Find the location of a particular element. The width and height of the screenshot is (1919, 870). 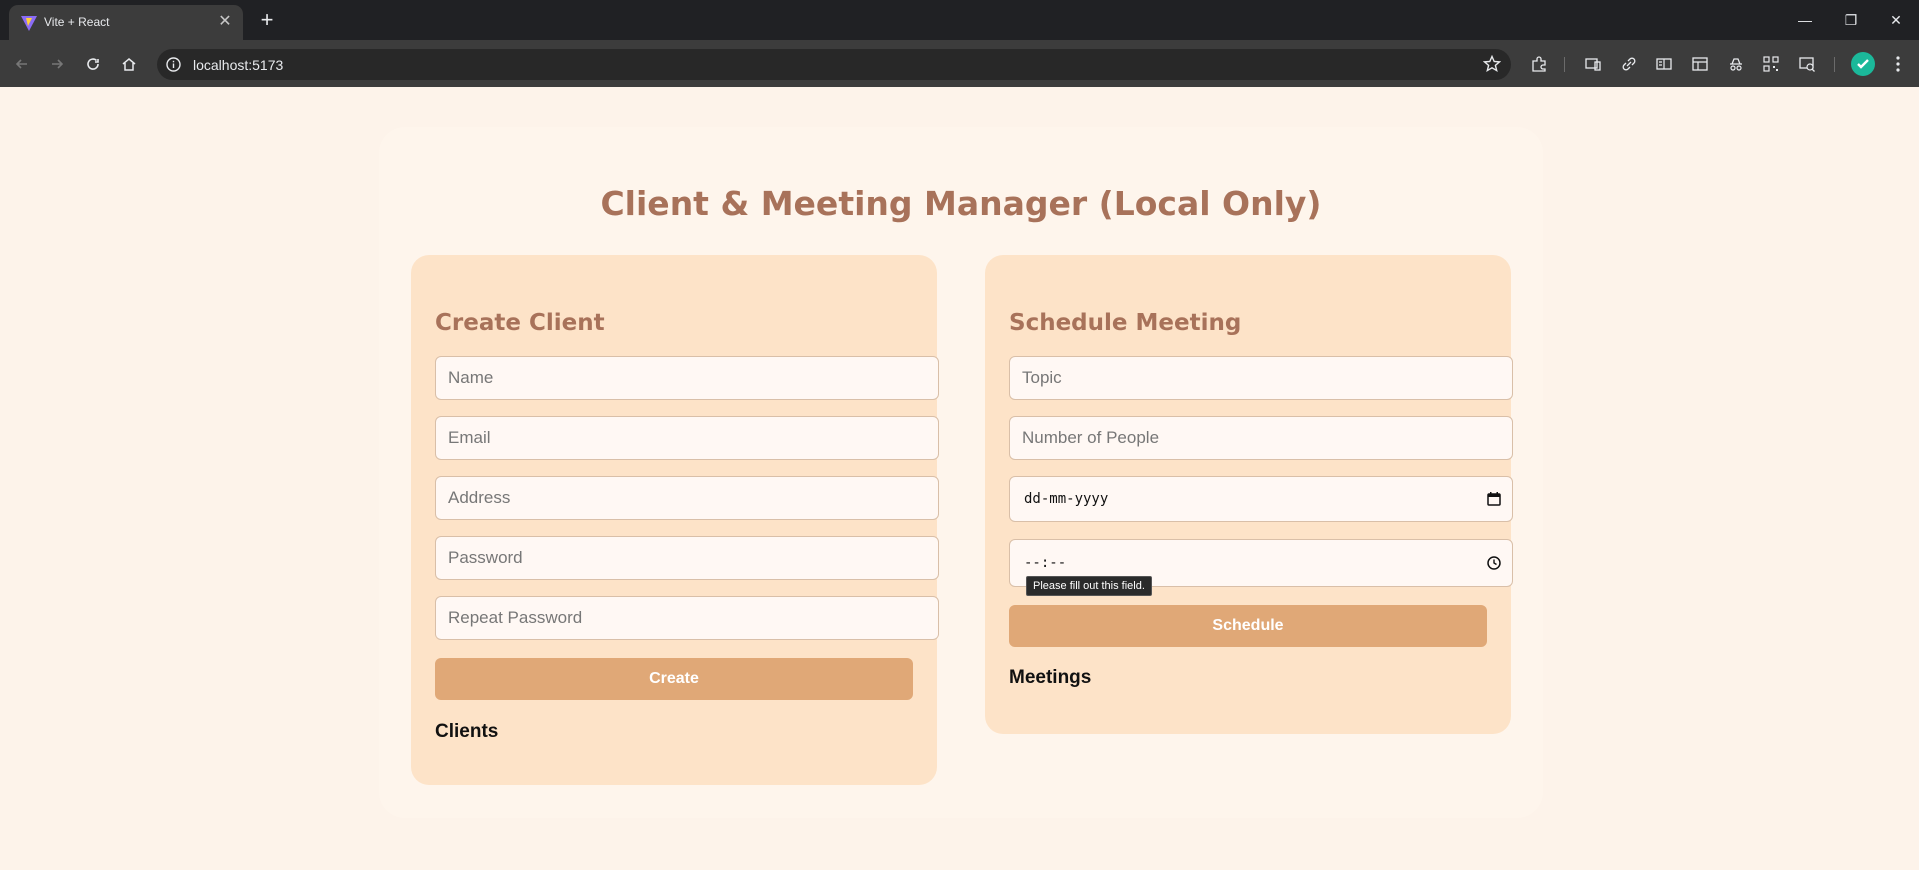

address-input is located at coordinates (687, 498).